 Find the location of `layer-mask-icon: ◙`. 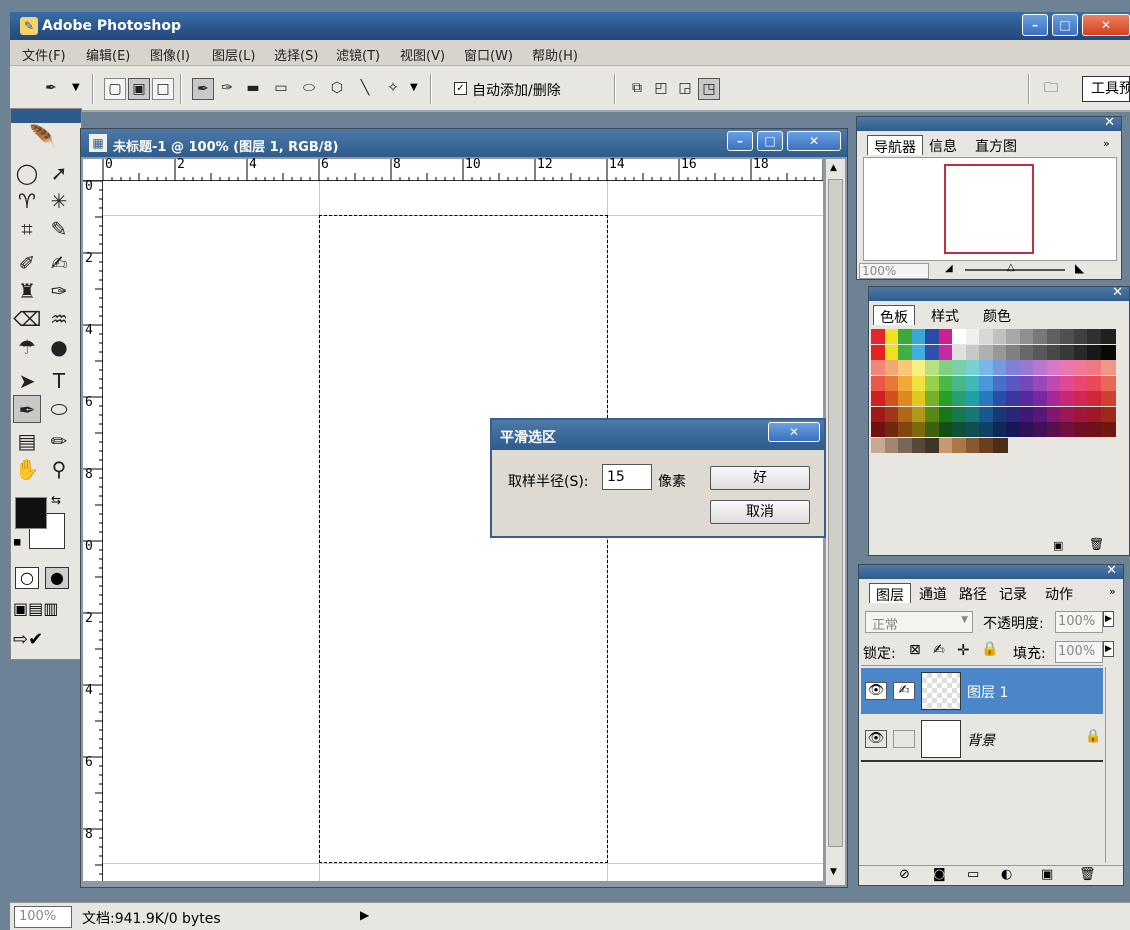

layer-mask-icon: ◙ is located at coordinates (939, 874).